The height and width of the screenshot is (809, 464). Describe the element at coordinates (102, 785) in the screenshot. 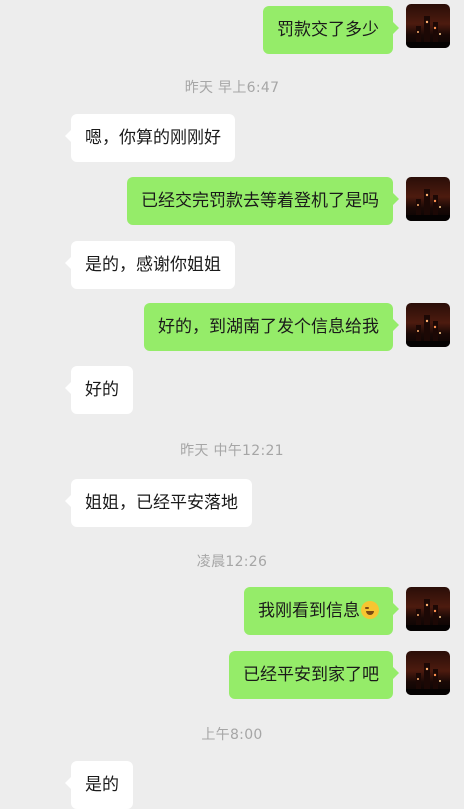

I see `message-text: 是的` at that location.